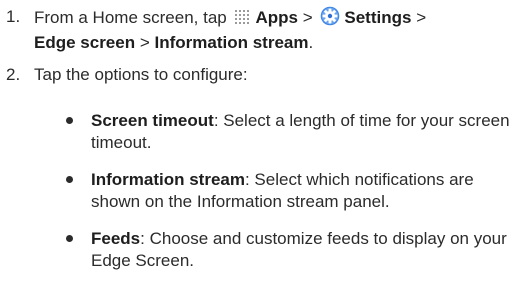  What do you see at coordinates (13, 74) in the screenshot?
I see `step-number: 2.` at bounding box center [13, 74].